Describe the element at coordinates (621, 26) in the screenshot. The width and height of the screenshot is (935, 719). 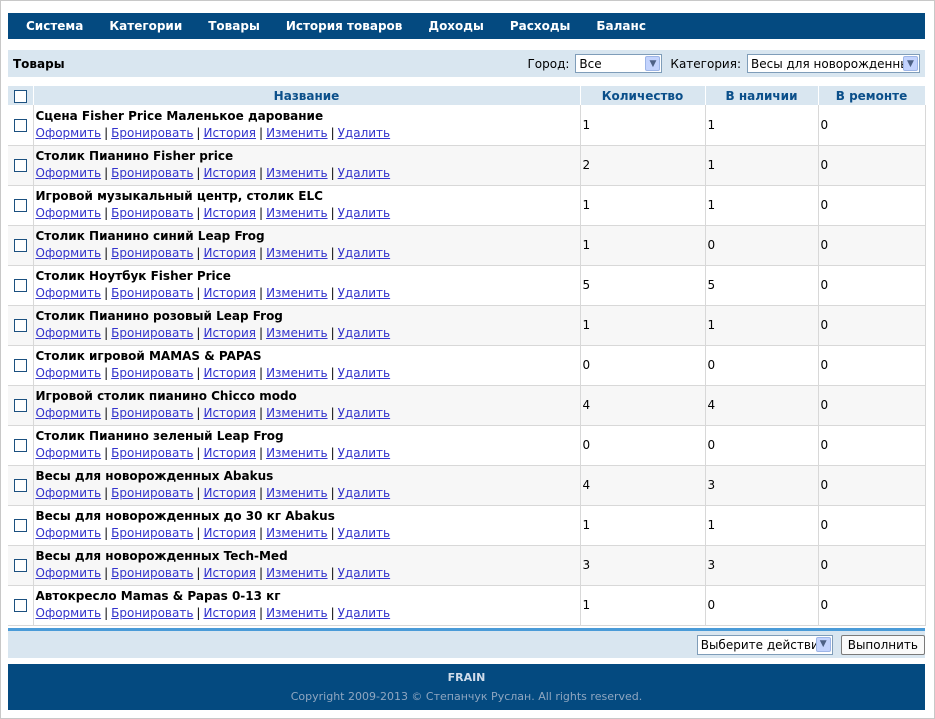
I see `nav-item-balance: Баланс` at that location.